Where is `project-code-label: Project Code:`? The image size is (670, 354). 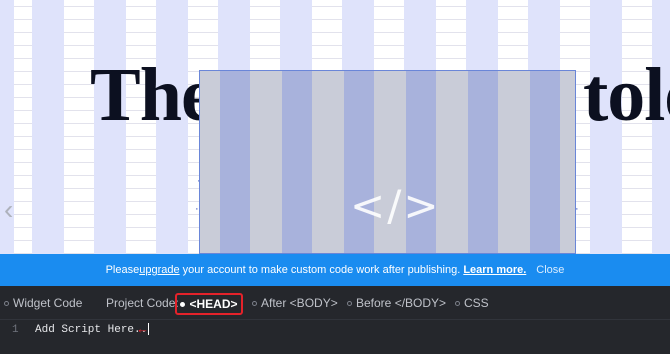 project-code-label: Project Code: is located at coordinates (142, 303).